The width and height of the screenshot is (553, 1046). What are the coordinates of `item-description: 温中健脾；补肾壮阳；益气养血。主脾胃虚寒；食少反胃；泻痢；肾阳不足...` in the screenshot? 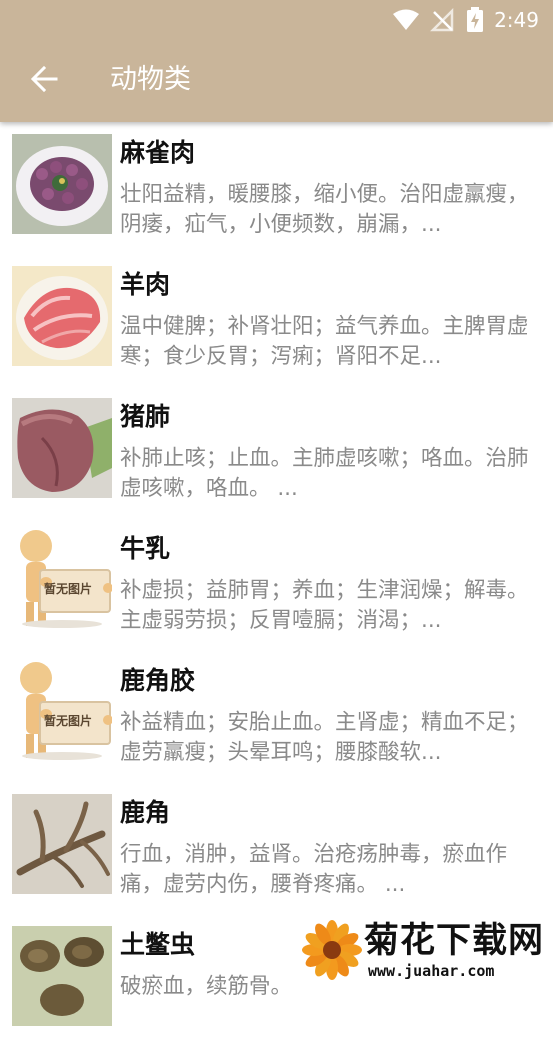 It's located at (324, 341).